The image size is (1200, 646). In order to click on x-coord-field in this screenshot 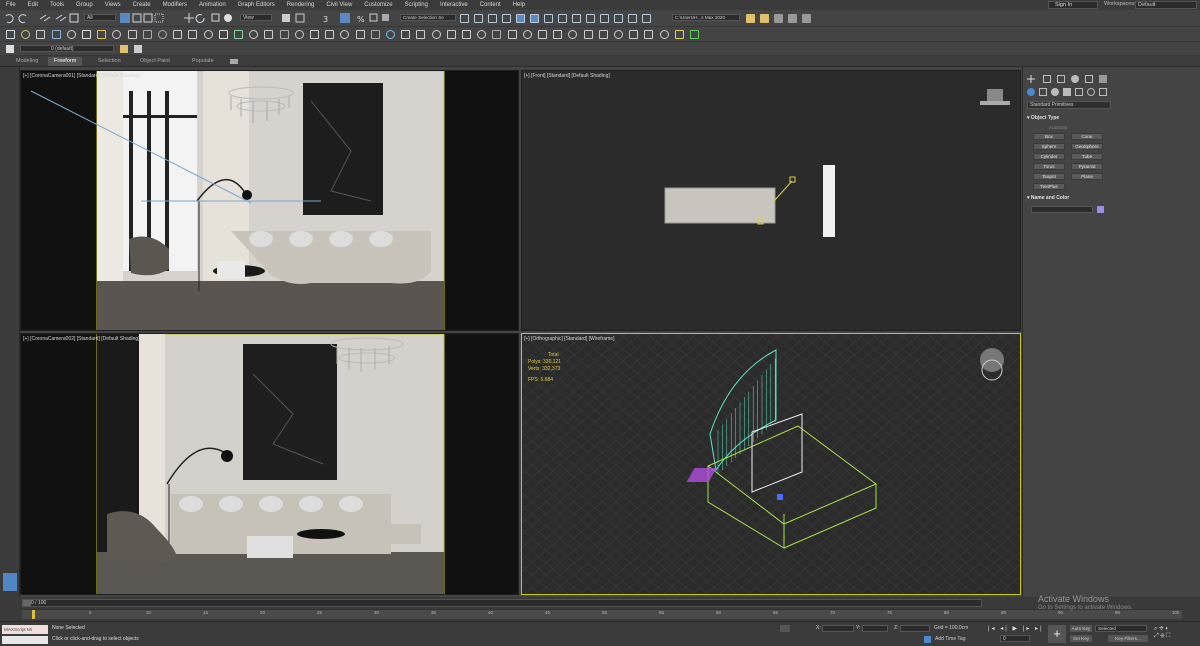, I will do `click(838, 628)`.